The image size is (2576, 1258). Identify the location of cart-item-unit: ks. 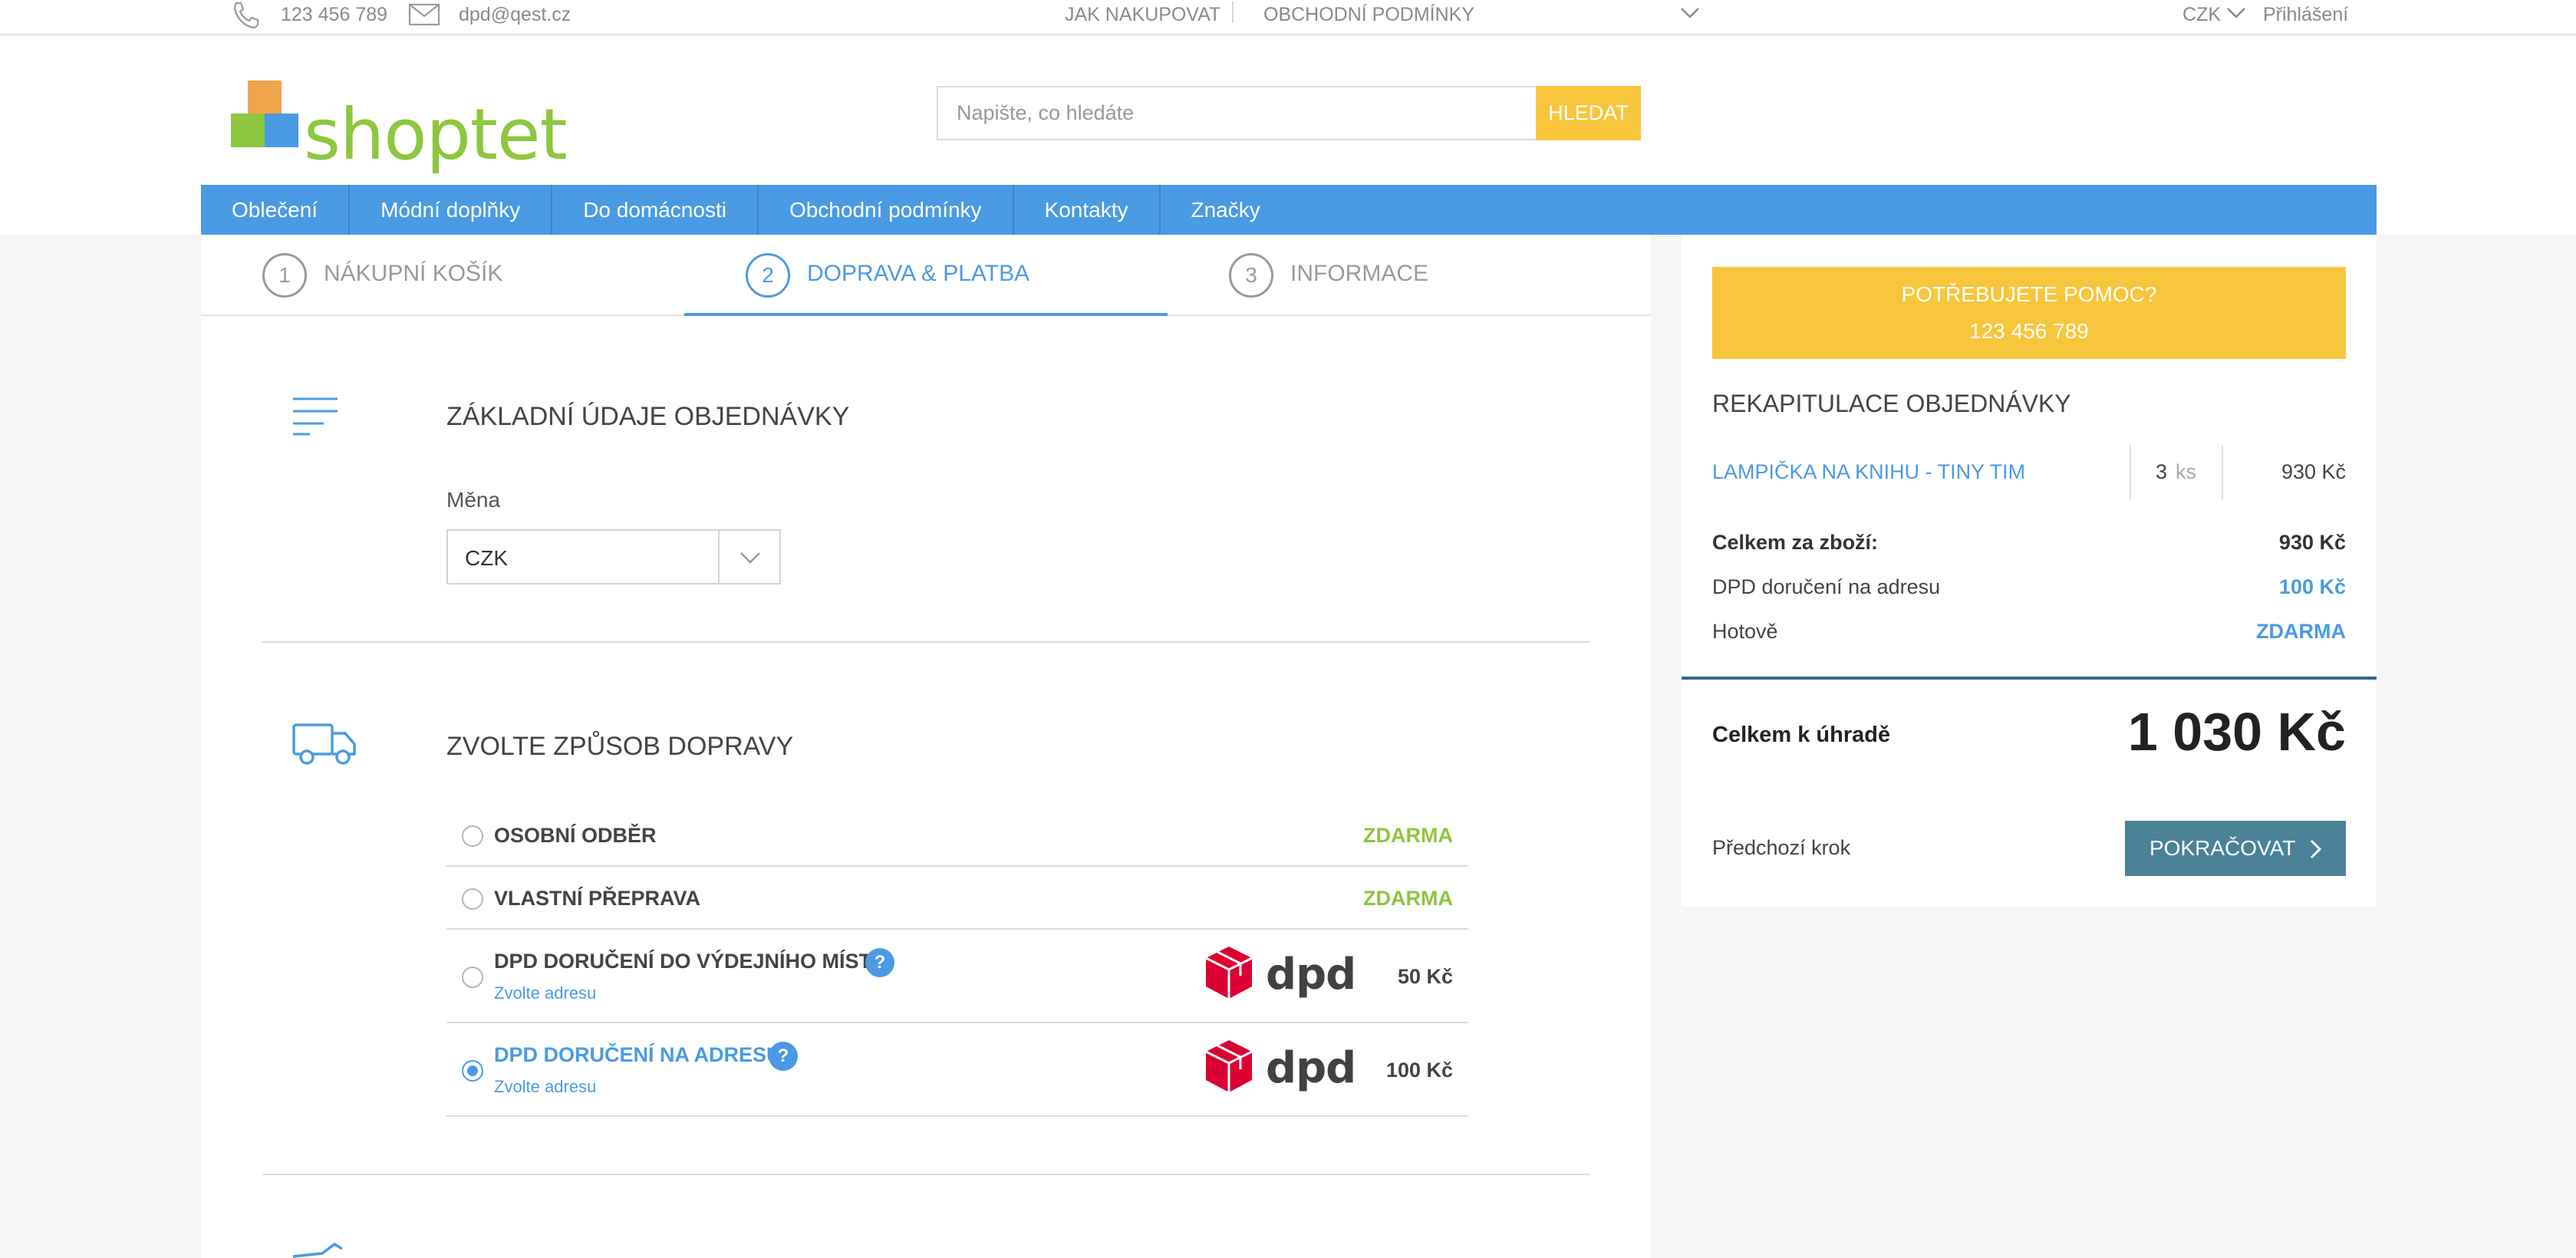
(2186, 472).